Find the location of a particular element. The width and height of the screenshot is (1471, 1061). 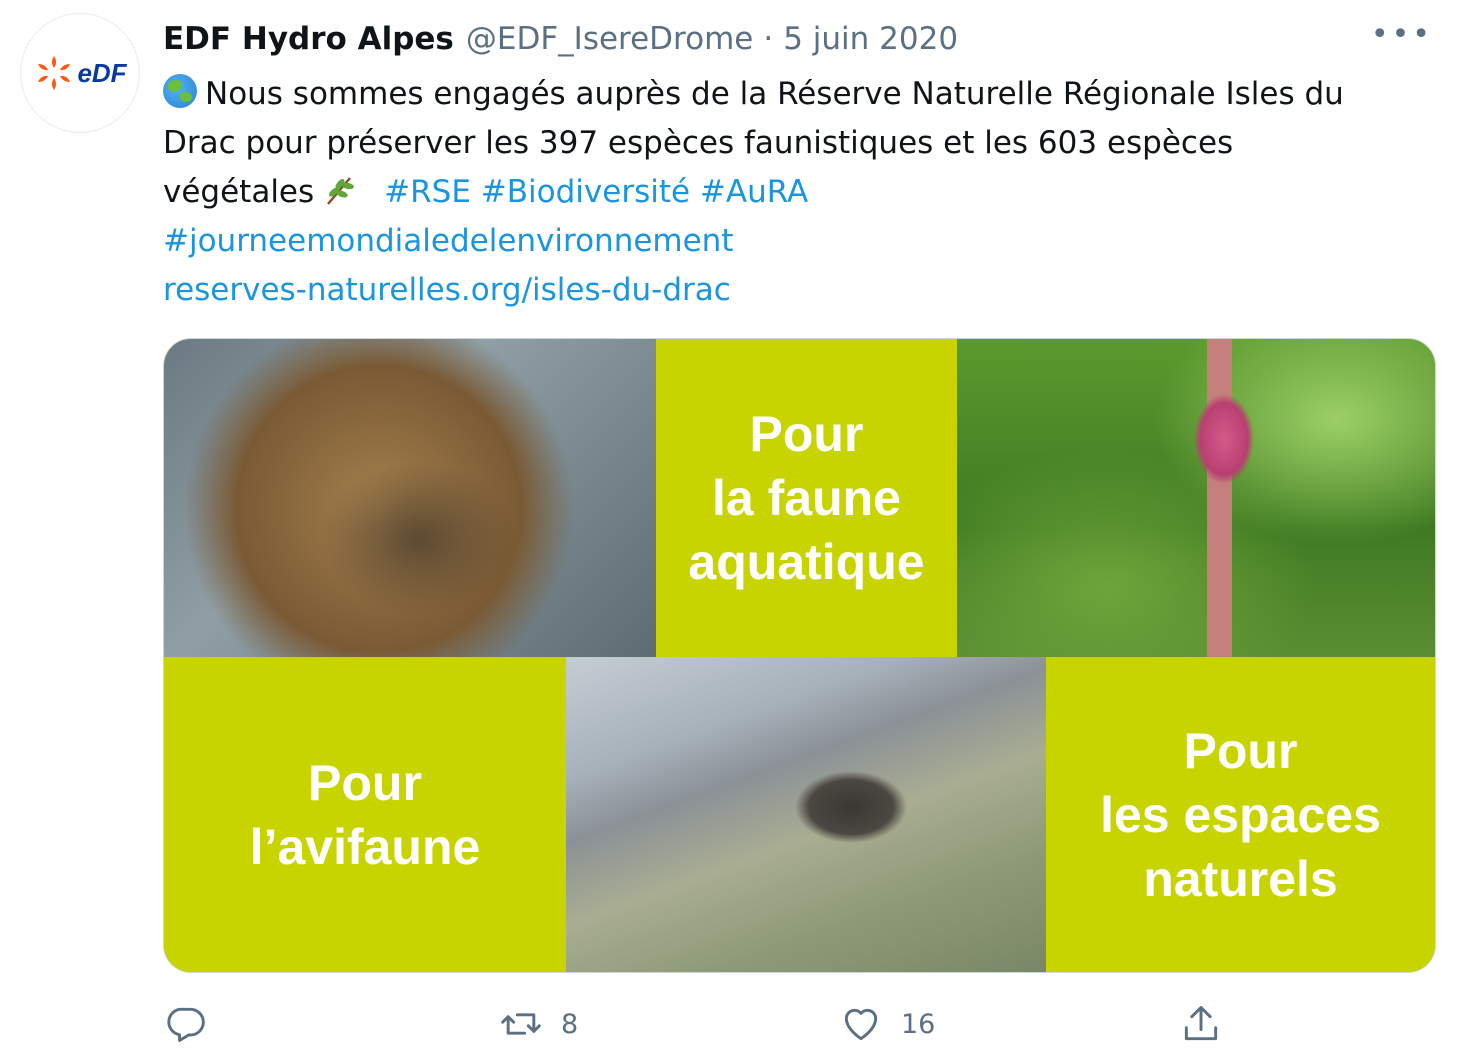

reply-icon is located at coordinates (186, 1024).